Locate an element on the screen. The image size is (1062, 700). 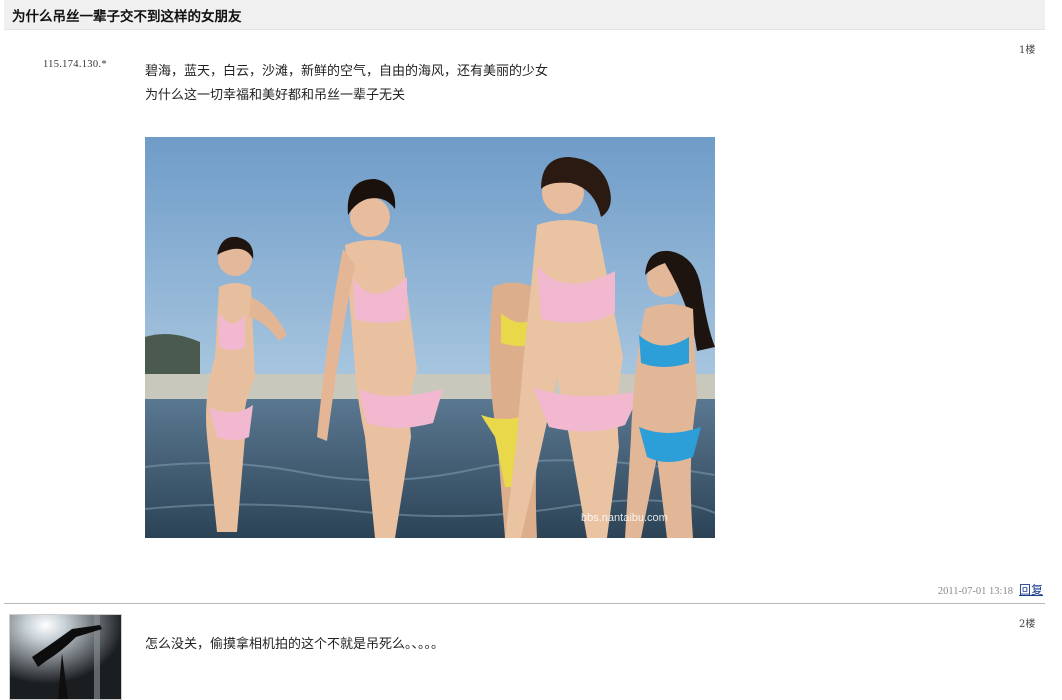
post-timestamp: 2011-07-01 13:18 is located at coordinates (975, 591).